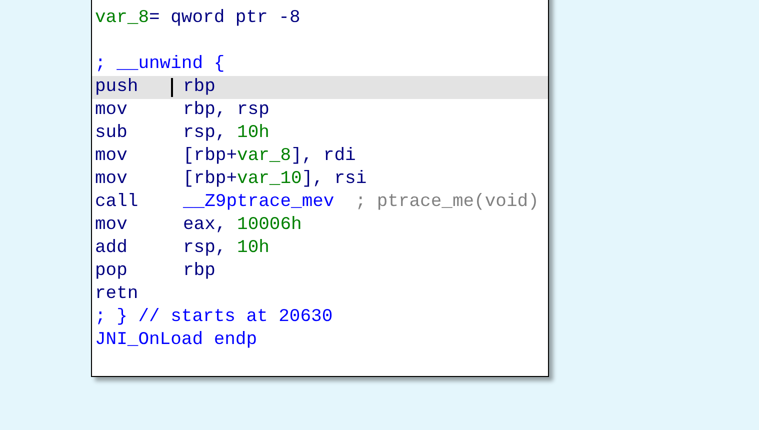 The height and width of the screenshot is (430, 759). Describe the element at coordinates (214, 317) in the screenshot. I see `code-line: ; } // starts at 20630` at that location.